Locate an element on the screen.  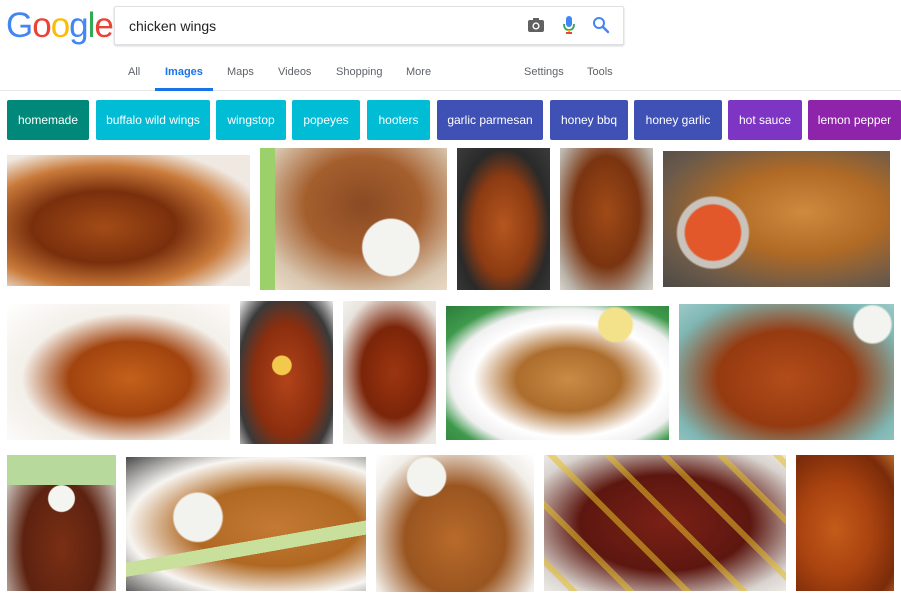
logo-letter: l is located at coordinates (91, 25).